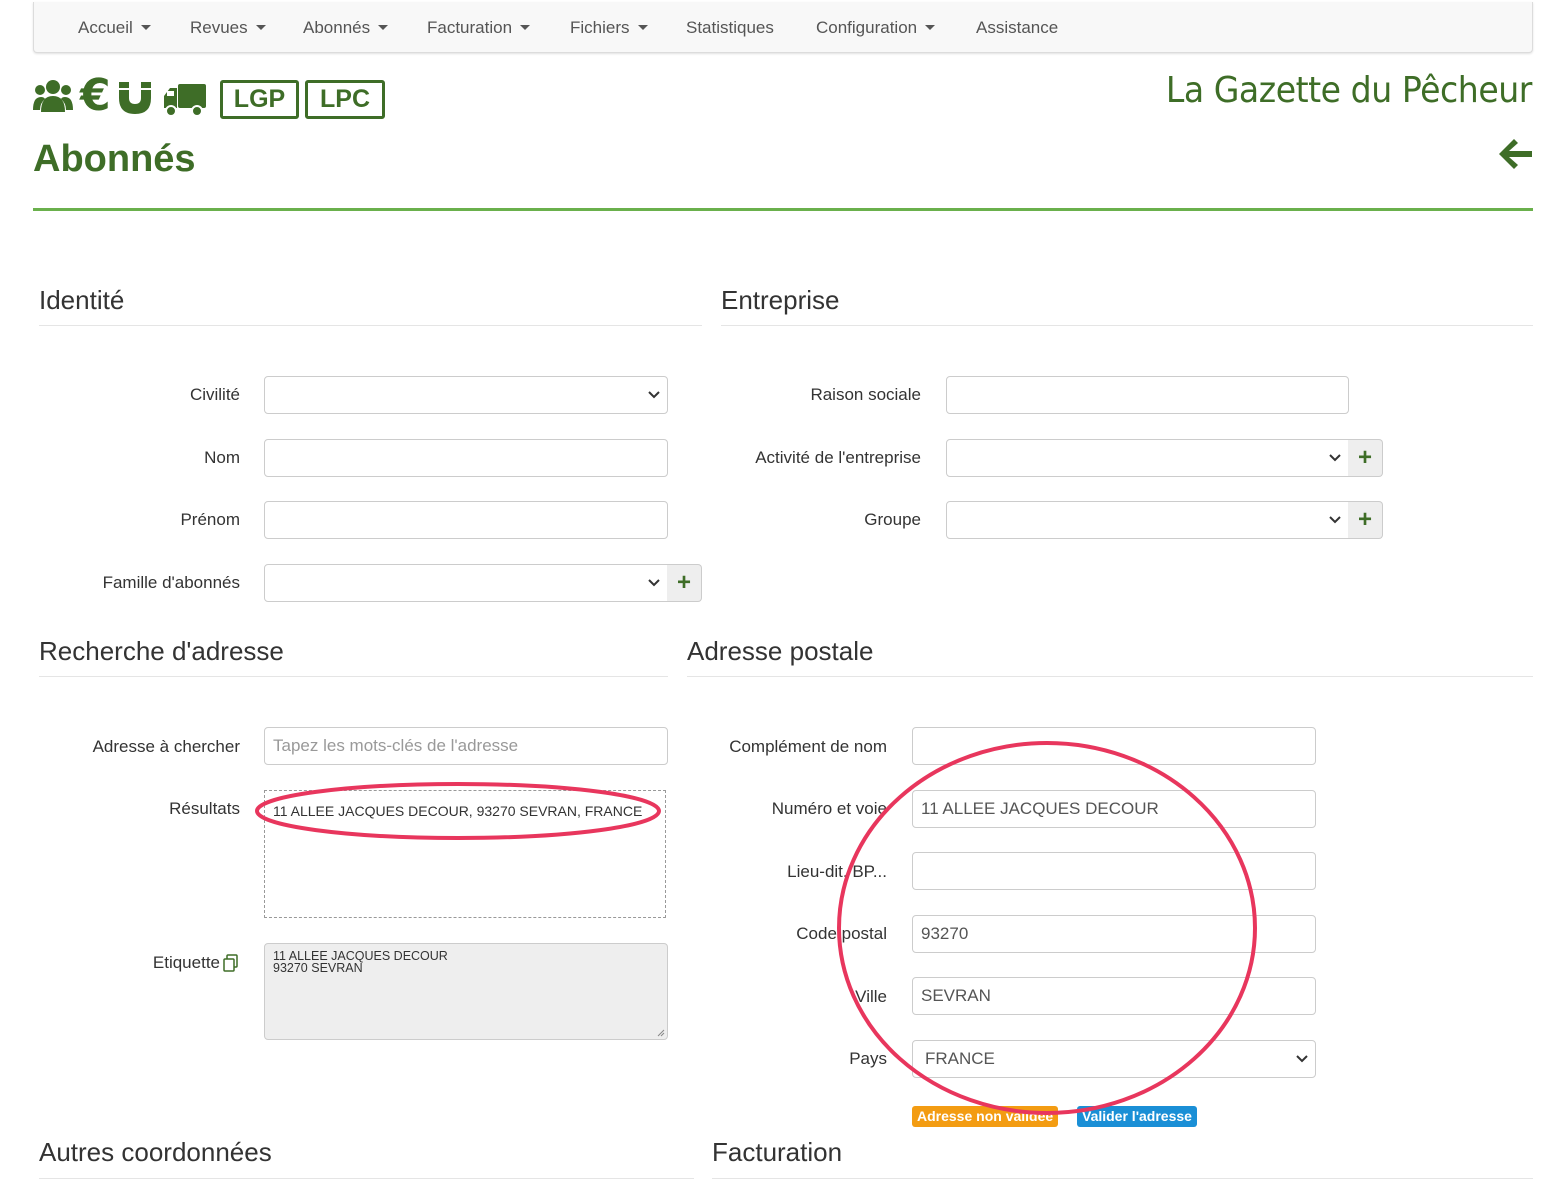 The height and width of the screenshot is (1183, 1556). I want to click on tag-lpc: LPC, so click(345, 99).